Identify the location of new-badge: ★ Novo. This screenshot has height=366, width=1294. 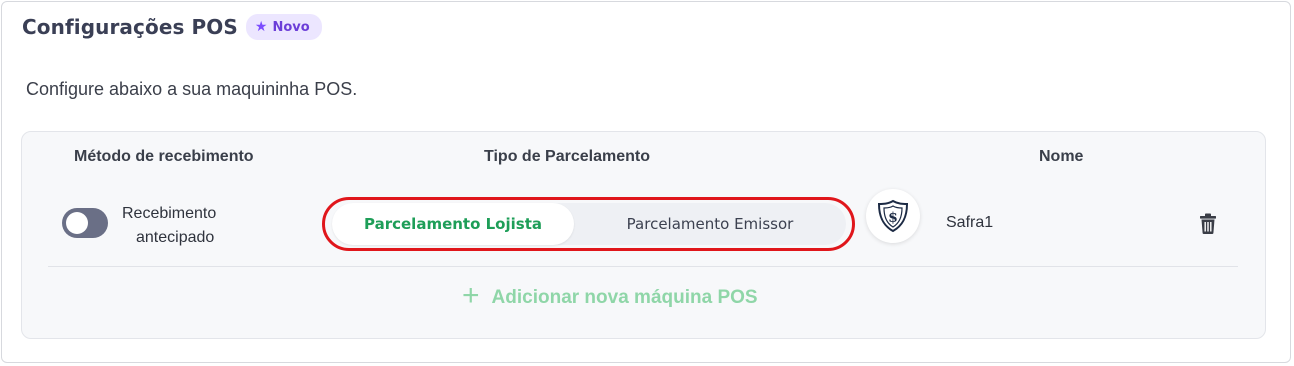
(283, 27).